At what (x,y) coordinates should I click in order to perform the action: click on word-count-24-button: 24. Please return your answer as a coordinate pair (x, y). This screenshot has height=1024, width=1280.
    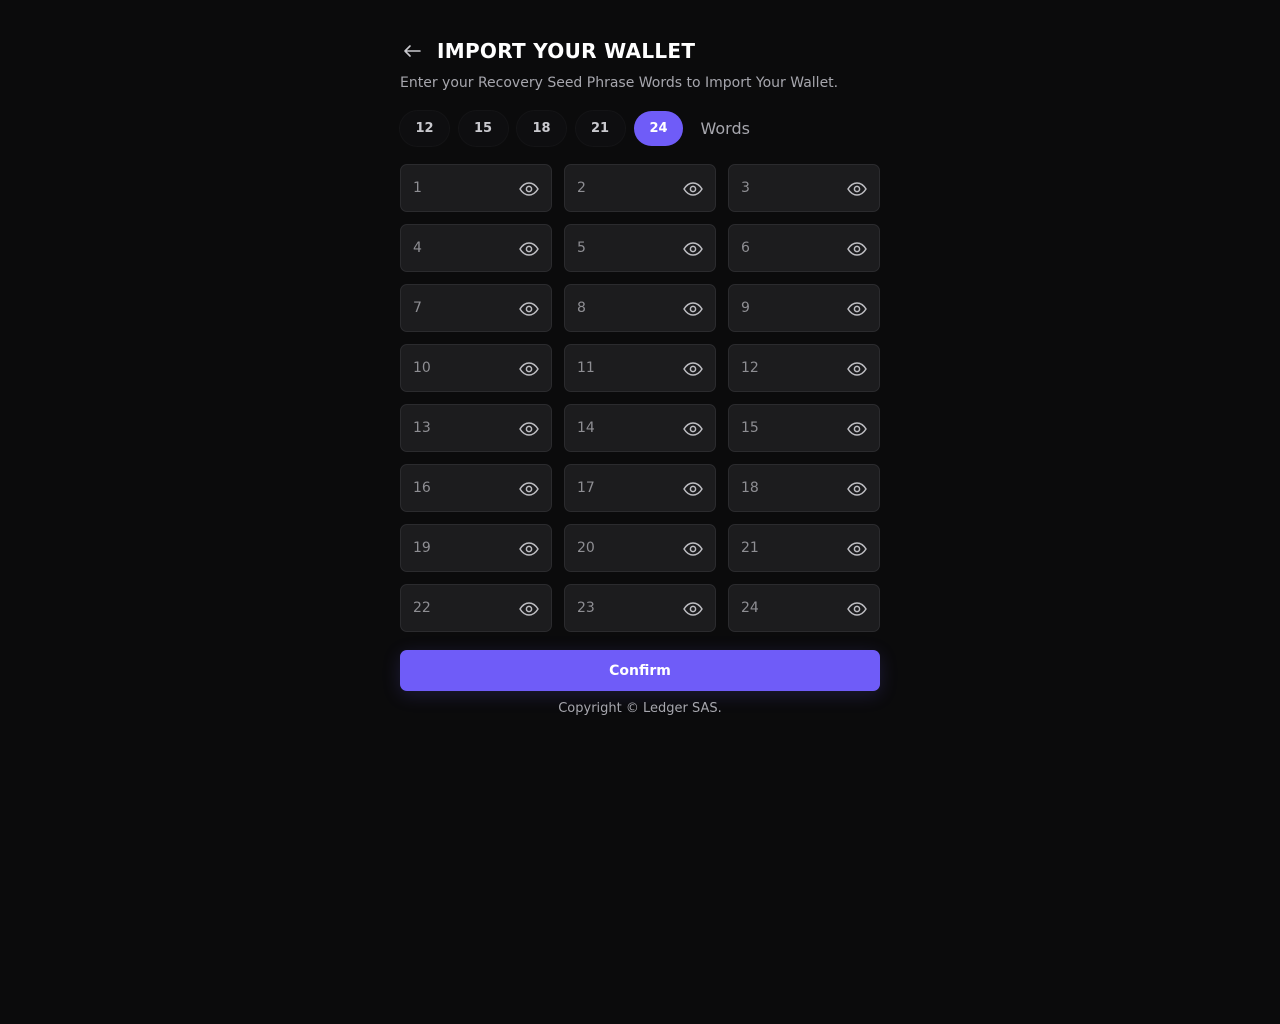
    Looking at the image, I should click on (658, 128).